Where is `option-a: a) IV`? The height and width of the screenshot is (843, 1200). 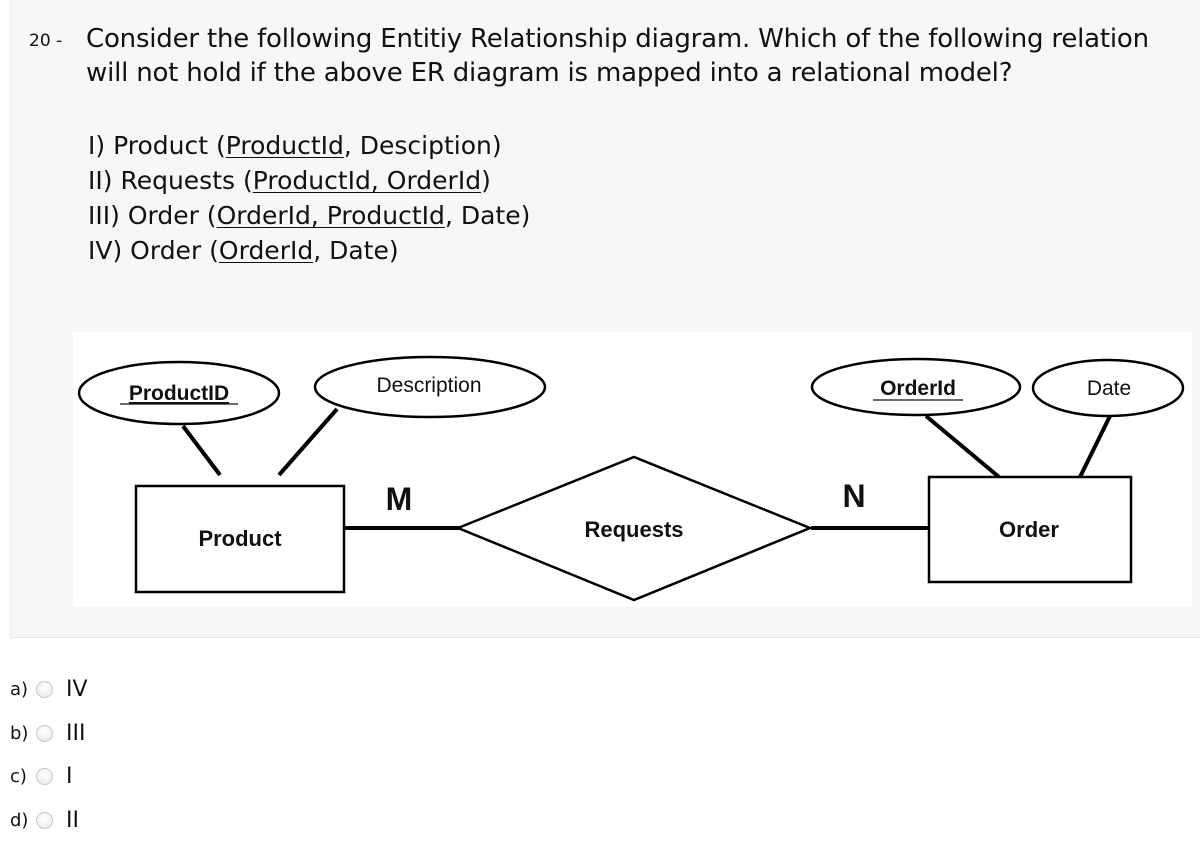 option-a: a) IV is located at coordinates (110, 689).